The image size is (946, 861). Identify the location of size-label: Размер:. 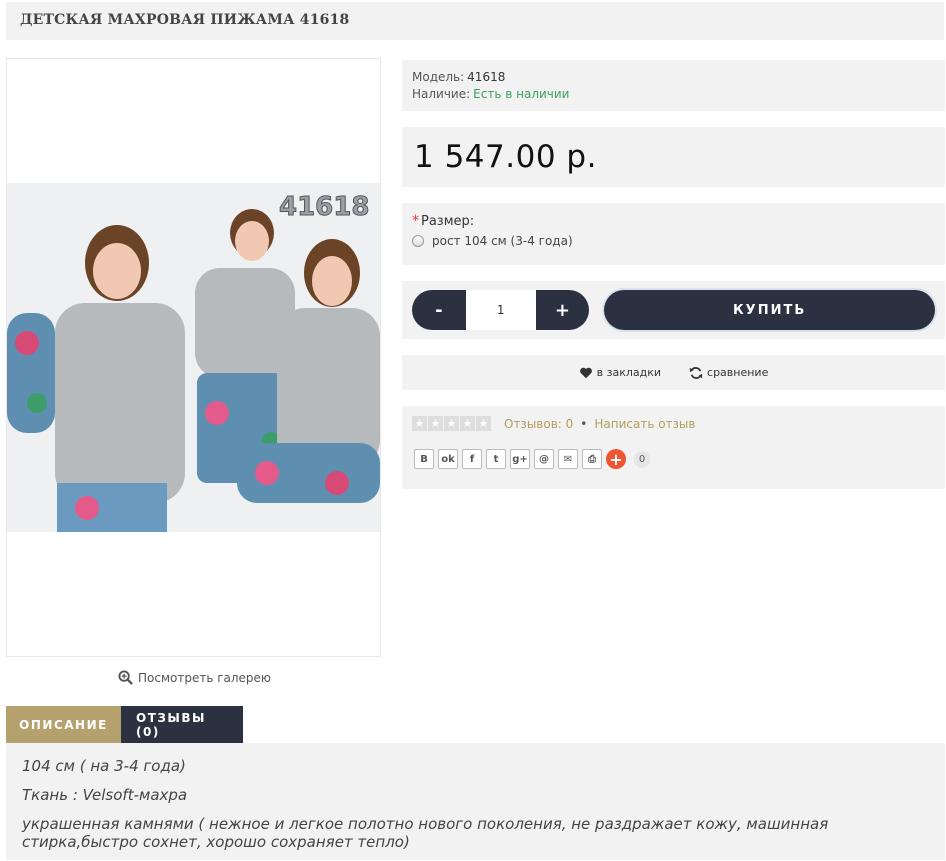
(448, 221).